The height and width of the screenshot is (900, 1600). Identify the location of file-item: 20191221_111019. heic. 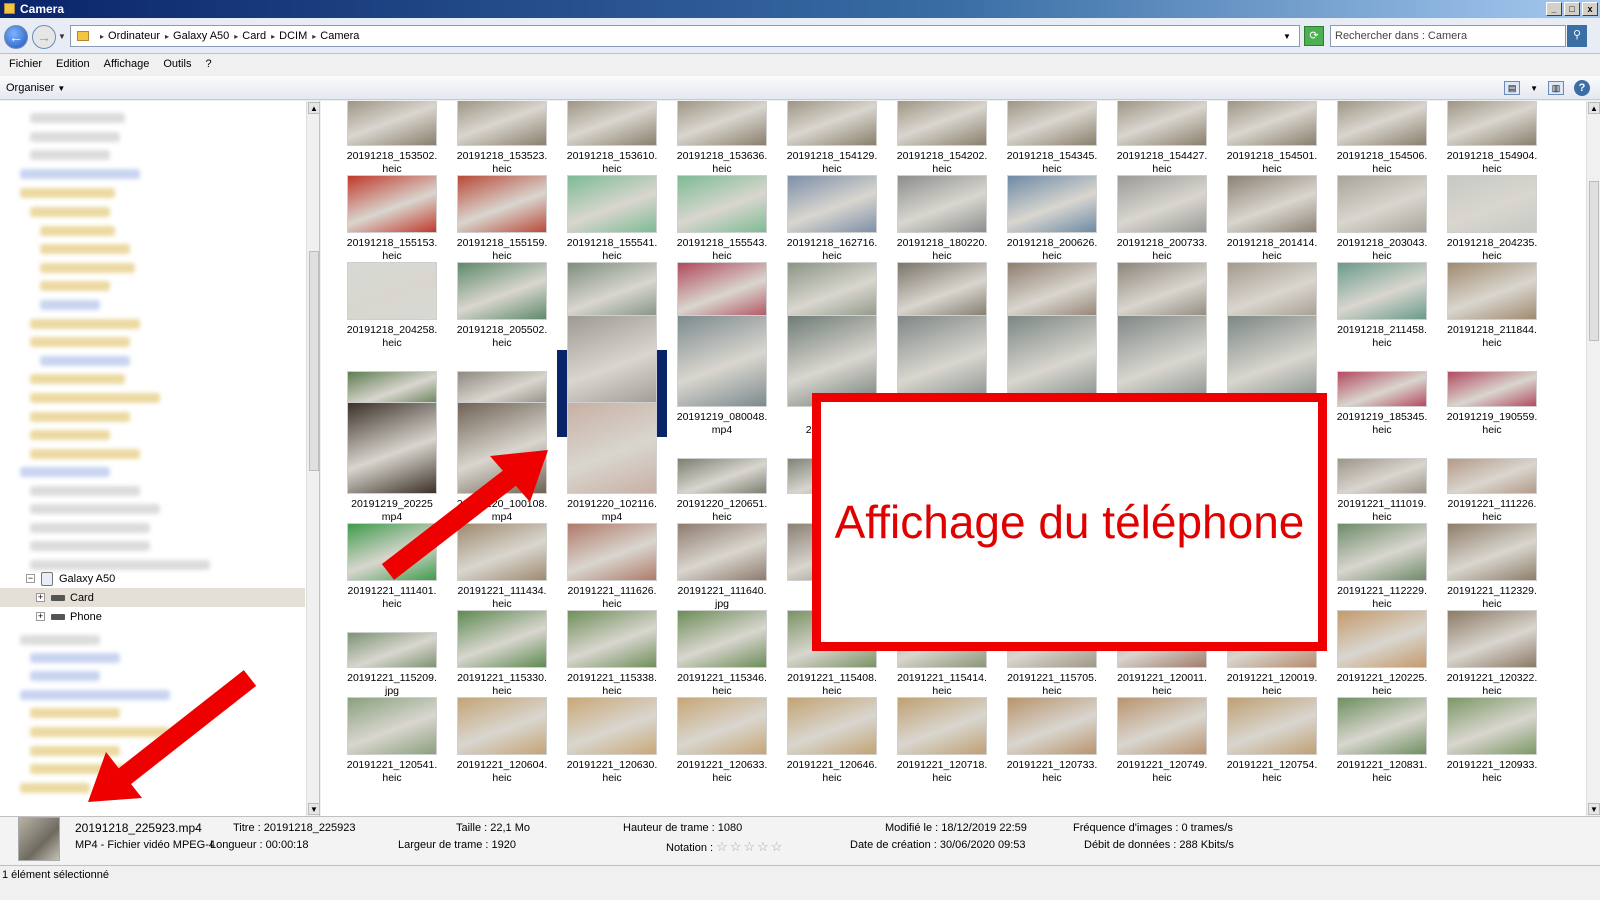
(1382, 480).